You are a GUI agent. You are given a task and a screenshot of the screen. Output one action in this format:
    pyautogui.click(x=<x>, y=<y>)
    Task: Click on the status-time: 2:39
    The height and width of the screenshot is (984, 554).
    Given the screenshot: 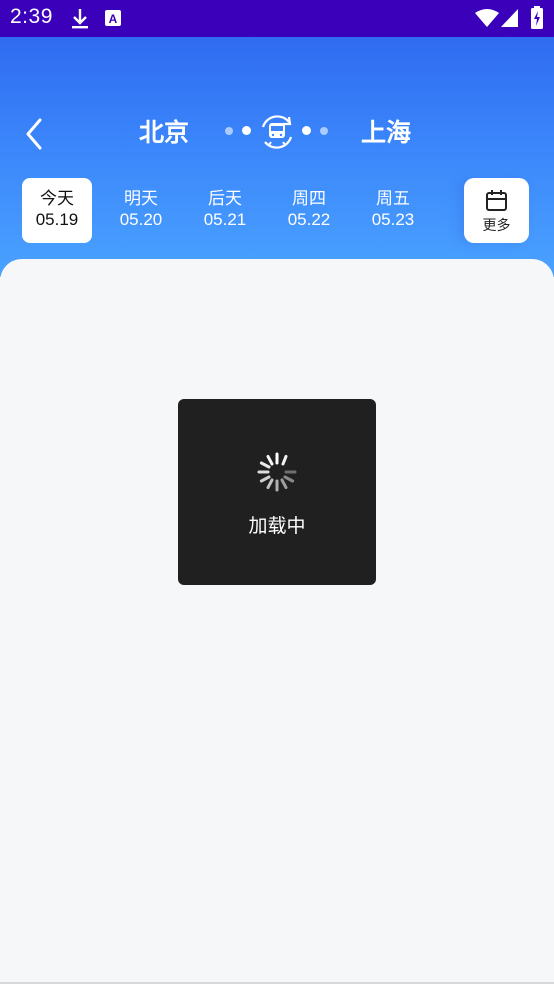 What is the action you would take?
    pyautogui.click(x=31, y=16)
    